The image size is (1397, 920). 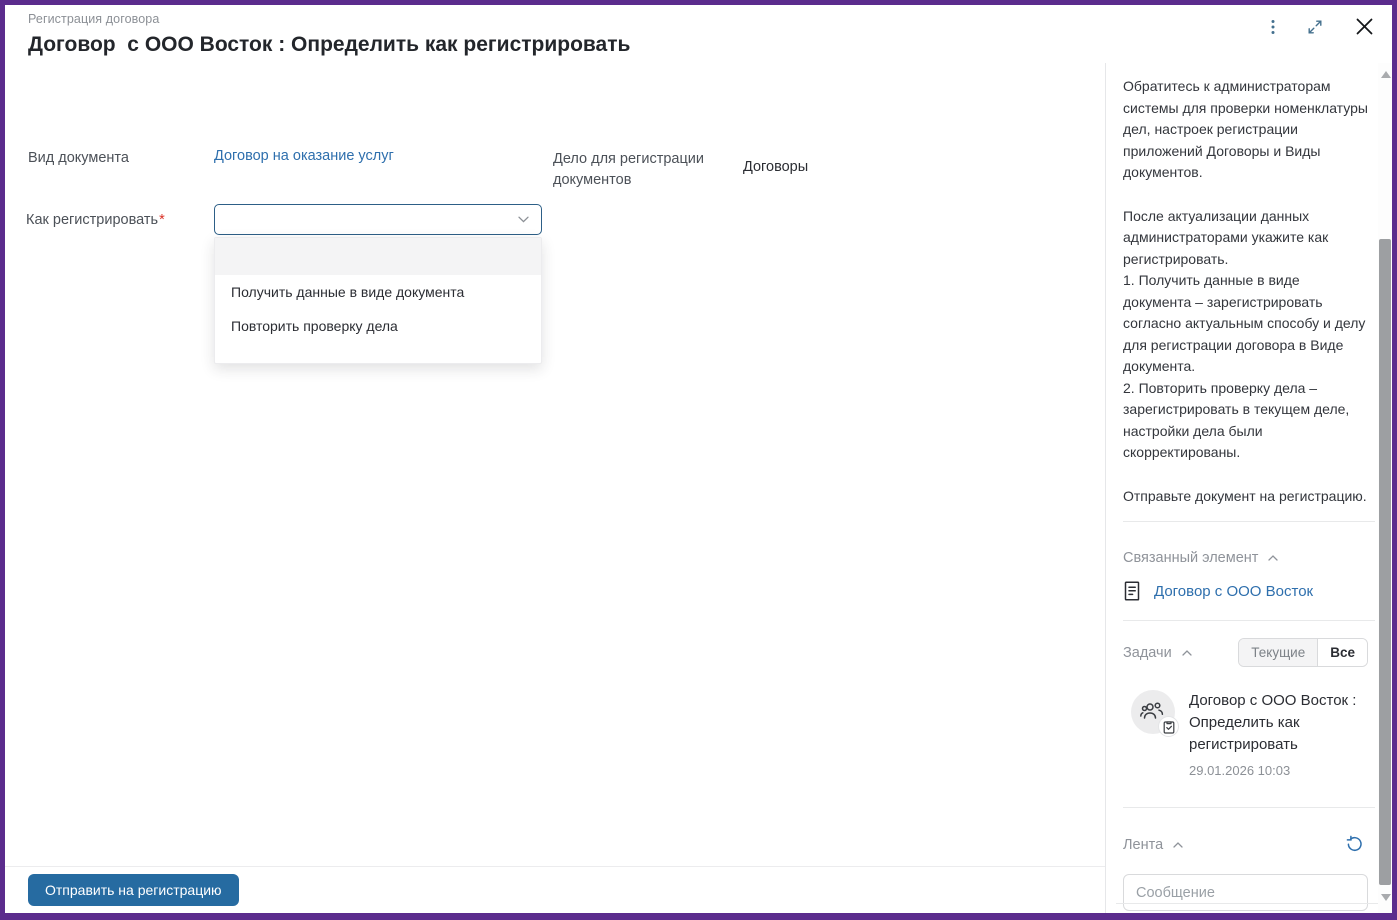 I want to click on kebab-menu-icon, so click(x=1273, y=27).